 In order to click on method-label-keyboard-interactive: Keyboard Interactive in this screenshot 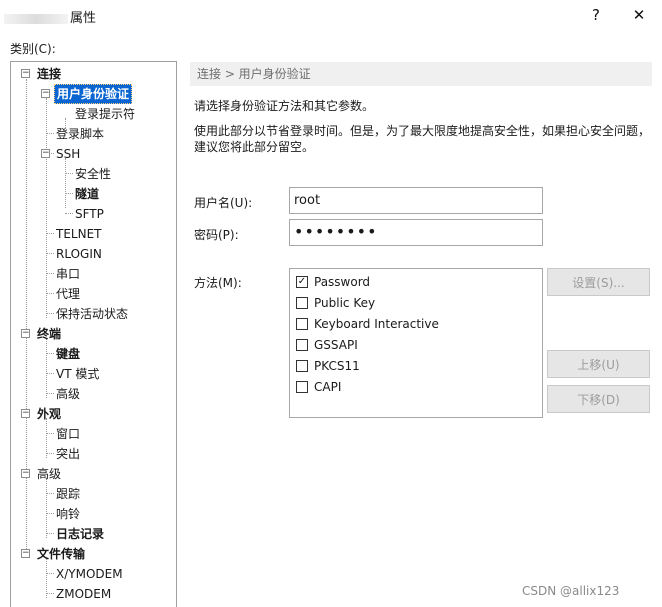, I will do `click(376, 323)`.